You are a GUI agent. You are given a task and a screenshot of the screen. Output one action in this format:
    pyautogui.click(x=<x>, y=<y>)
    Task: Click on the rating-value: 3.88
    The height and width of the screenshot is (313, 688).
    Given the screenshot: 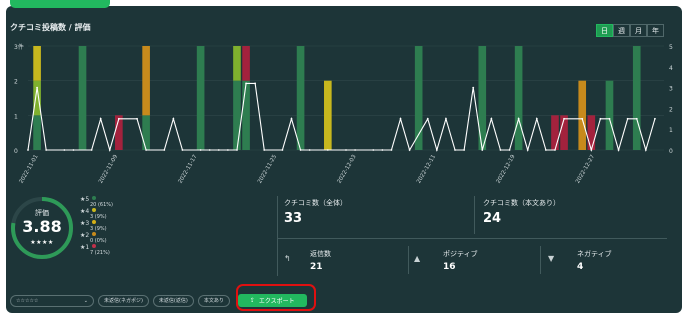 What is the action you would take?
    pyautogui.click(x=42, y=226)
    